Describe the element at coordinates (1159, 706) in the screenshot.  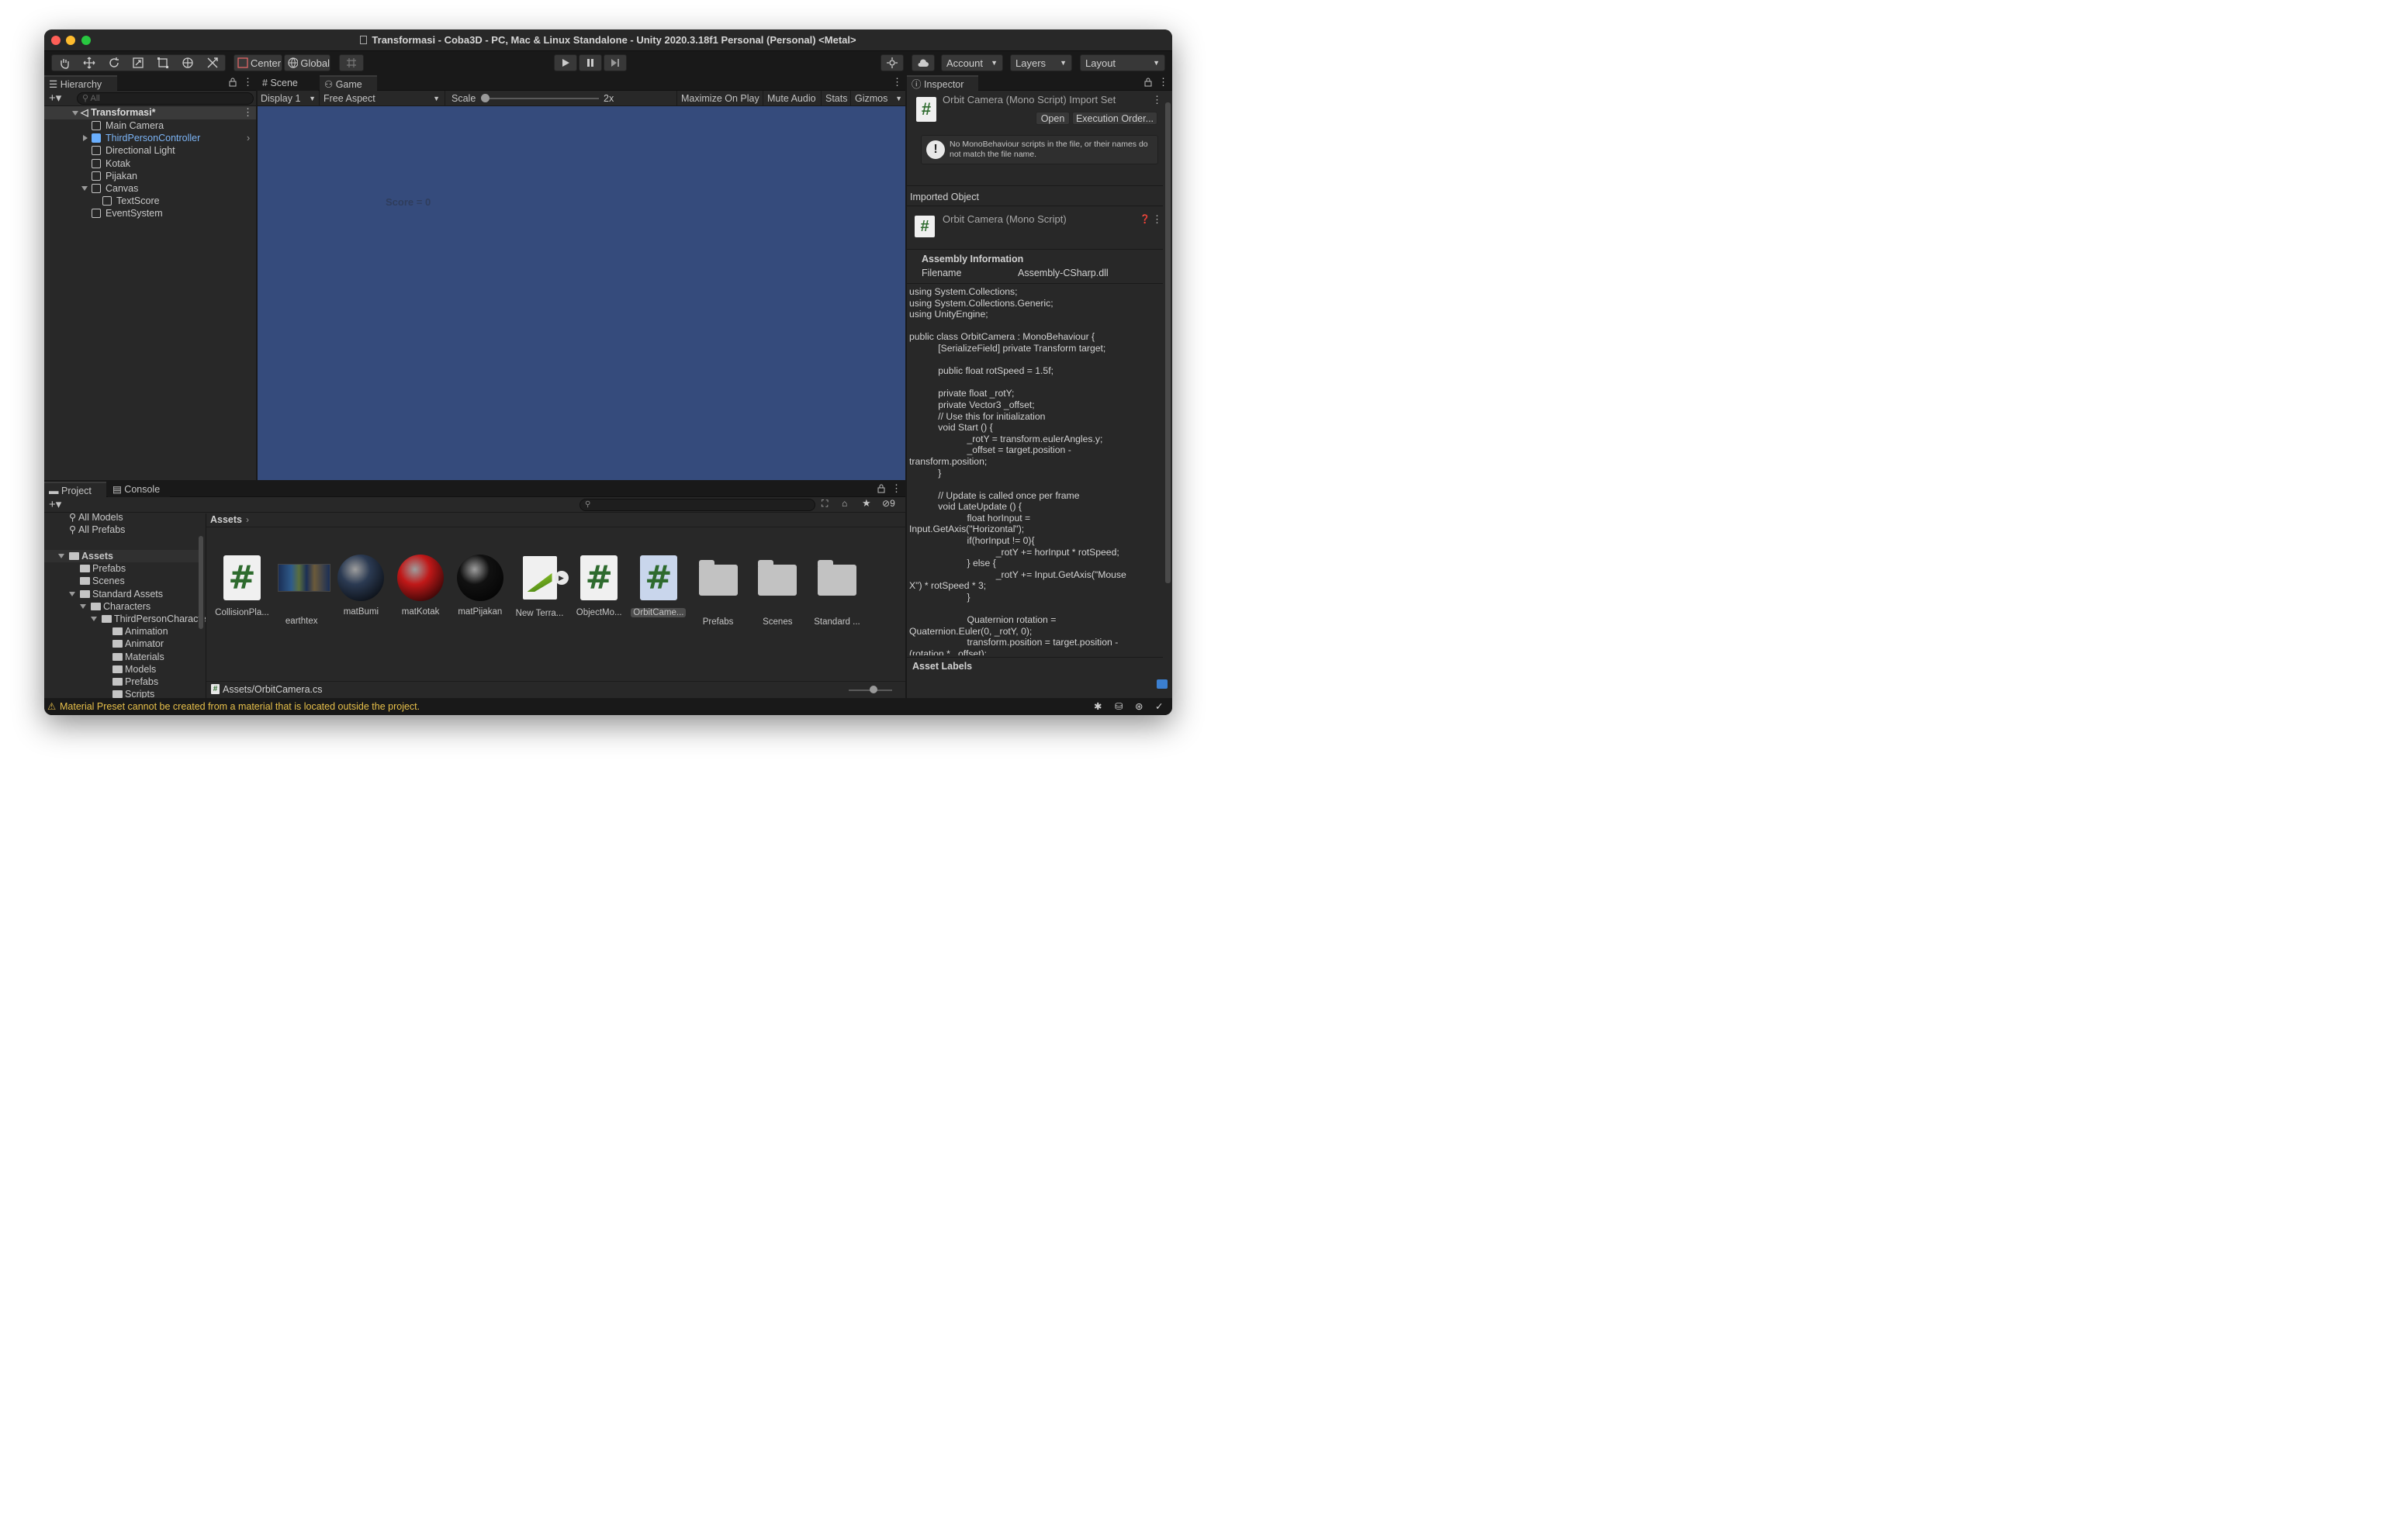
I see `progress-check-icon: ✓` at that location.